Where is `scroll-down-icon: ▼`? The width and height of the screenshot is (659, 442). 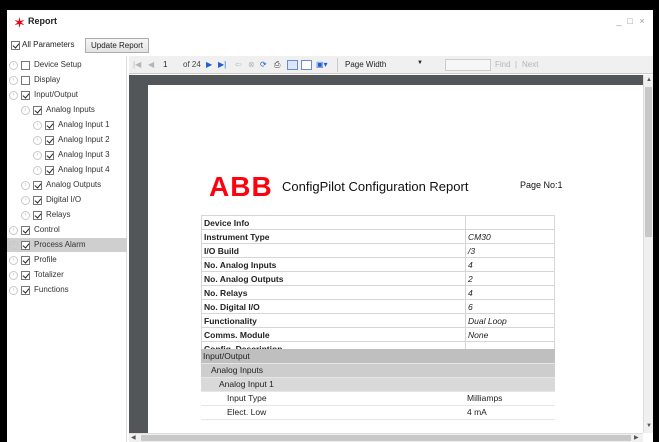 scroll-down-icon: ▼ is located at coordinates (649, 426).